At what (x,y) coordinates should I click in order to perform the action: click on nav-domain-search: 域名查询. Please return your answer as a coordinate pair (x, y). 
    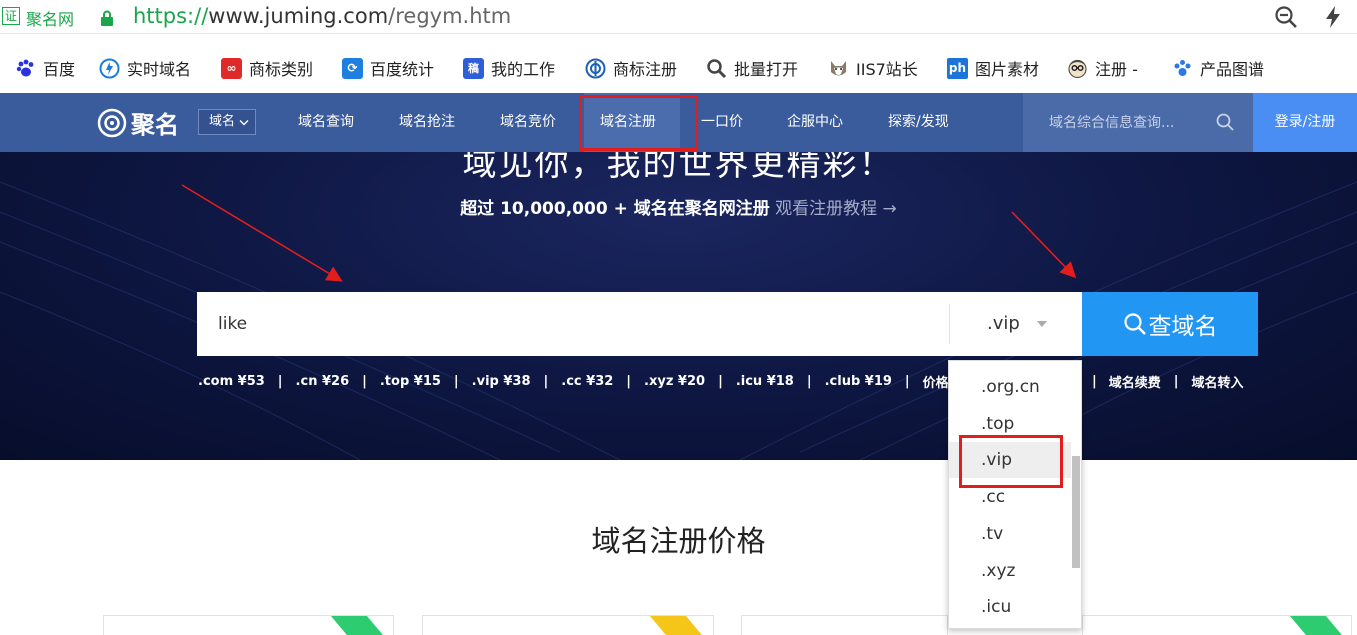
    Looking at the image, I should click on (326, 122).